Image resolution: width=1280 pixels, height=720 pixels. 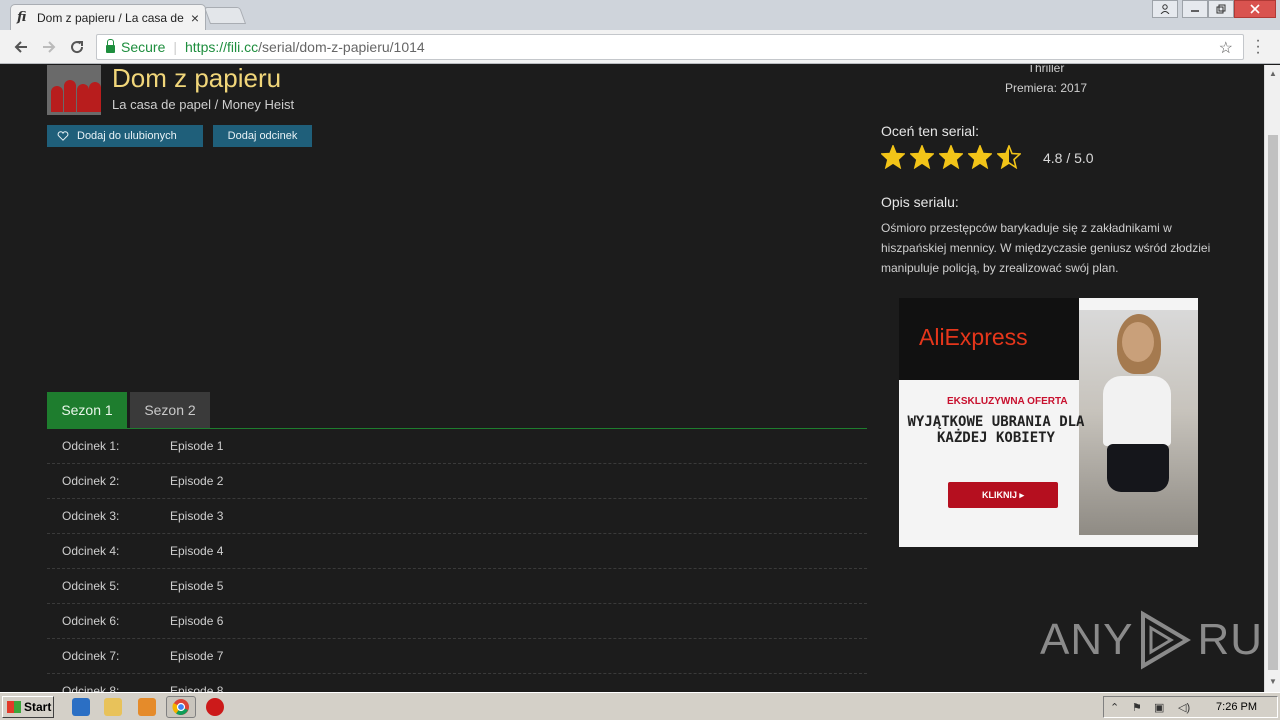 I want to click on system-tray: ⌃ ⚑ ▣ ◁) 7:26 PM, so click(x=1190, y=707).